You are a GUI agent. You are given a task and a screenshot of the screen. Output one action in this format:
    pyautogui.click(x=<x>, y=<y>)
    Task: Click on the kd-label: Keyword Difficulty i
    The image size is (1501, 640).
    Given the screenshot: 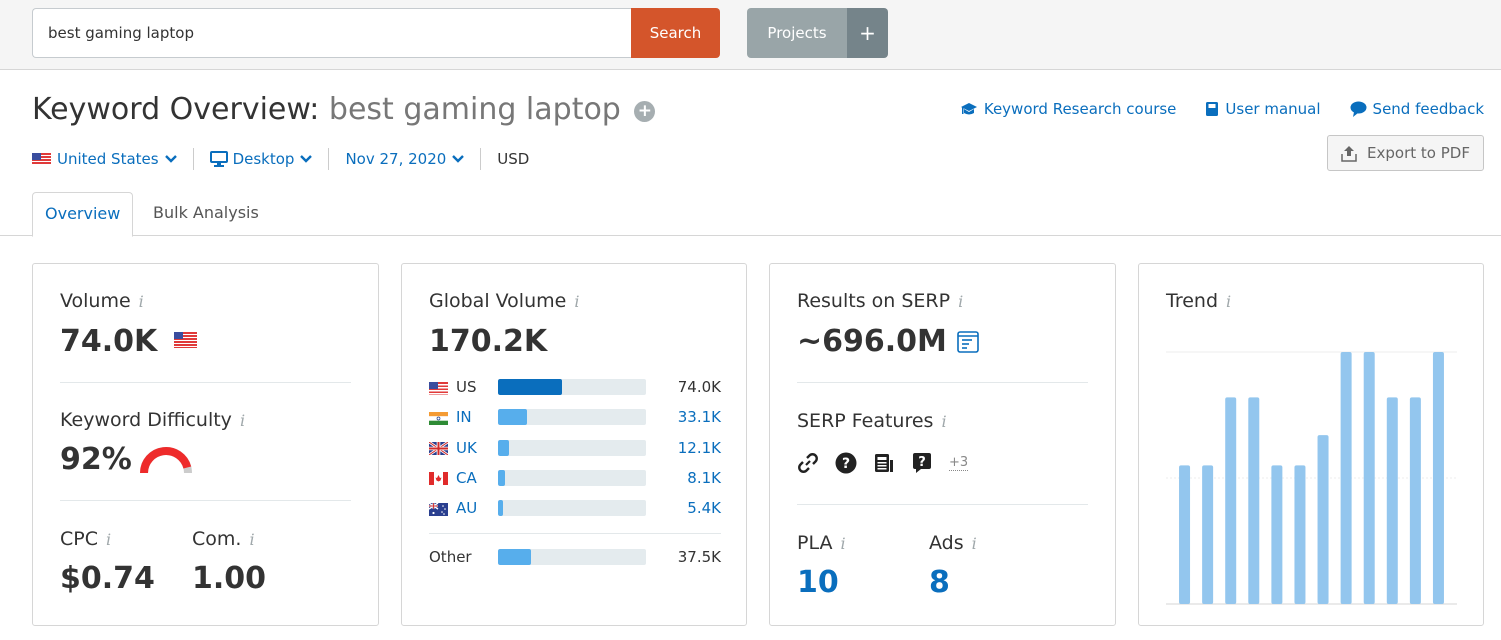 What is the action you would take?
    pyautogui.click(x=152, y=420)
    